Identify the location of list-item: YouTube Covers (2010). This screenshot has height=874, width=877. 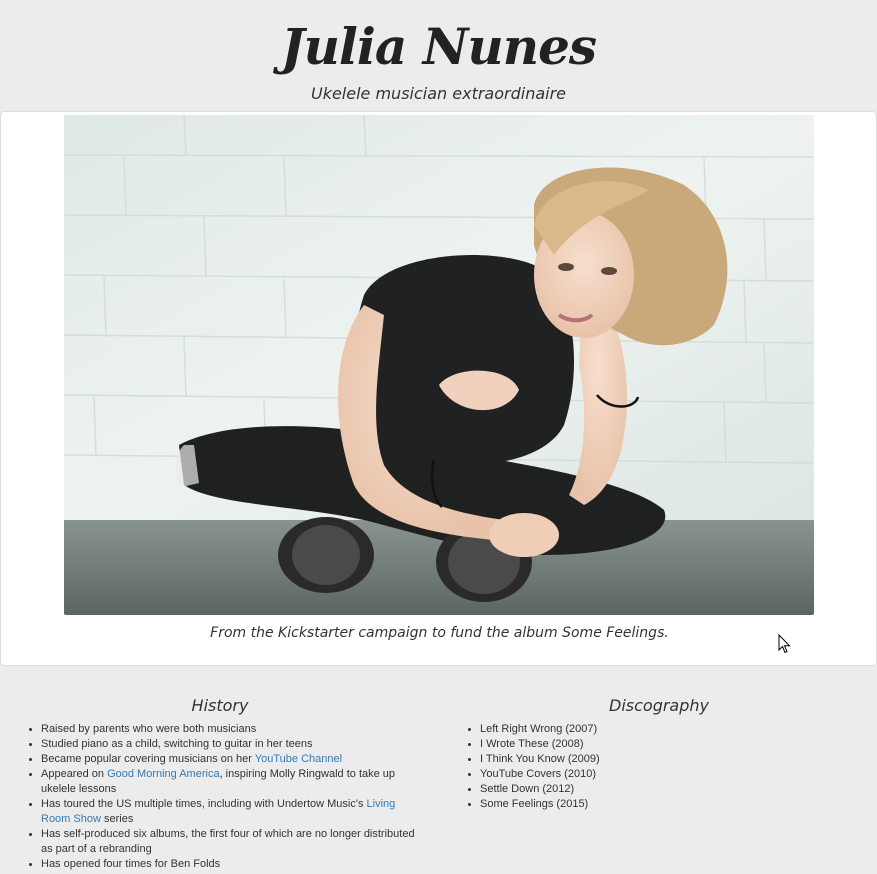
(669, 774).